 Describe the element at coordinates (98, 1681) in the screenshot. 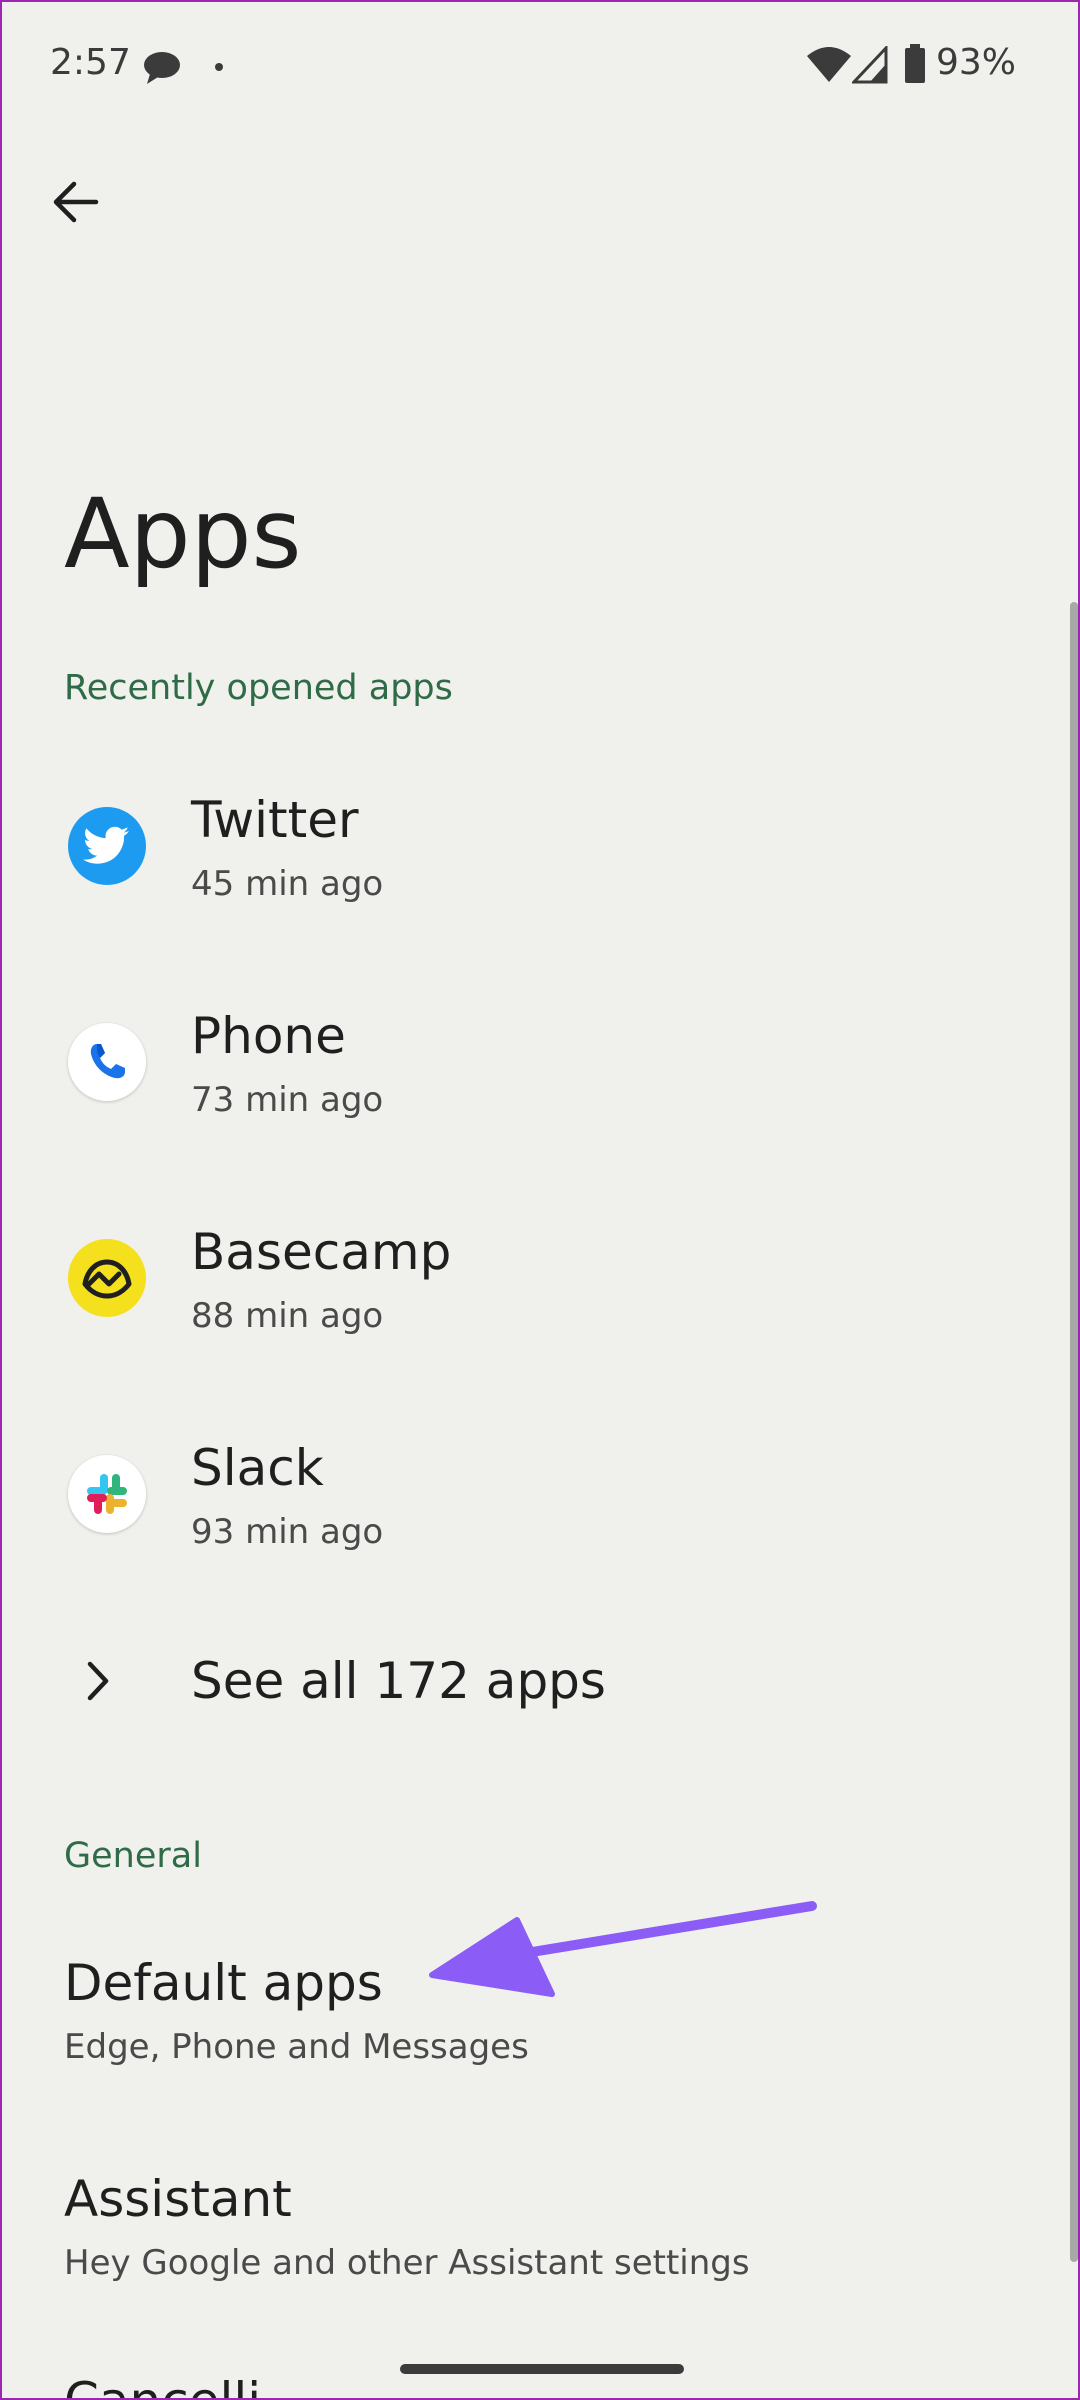

I see `chevron-right-icon` at that location.